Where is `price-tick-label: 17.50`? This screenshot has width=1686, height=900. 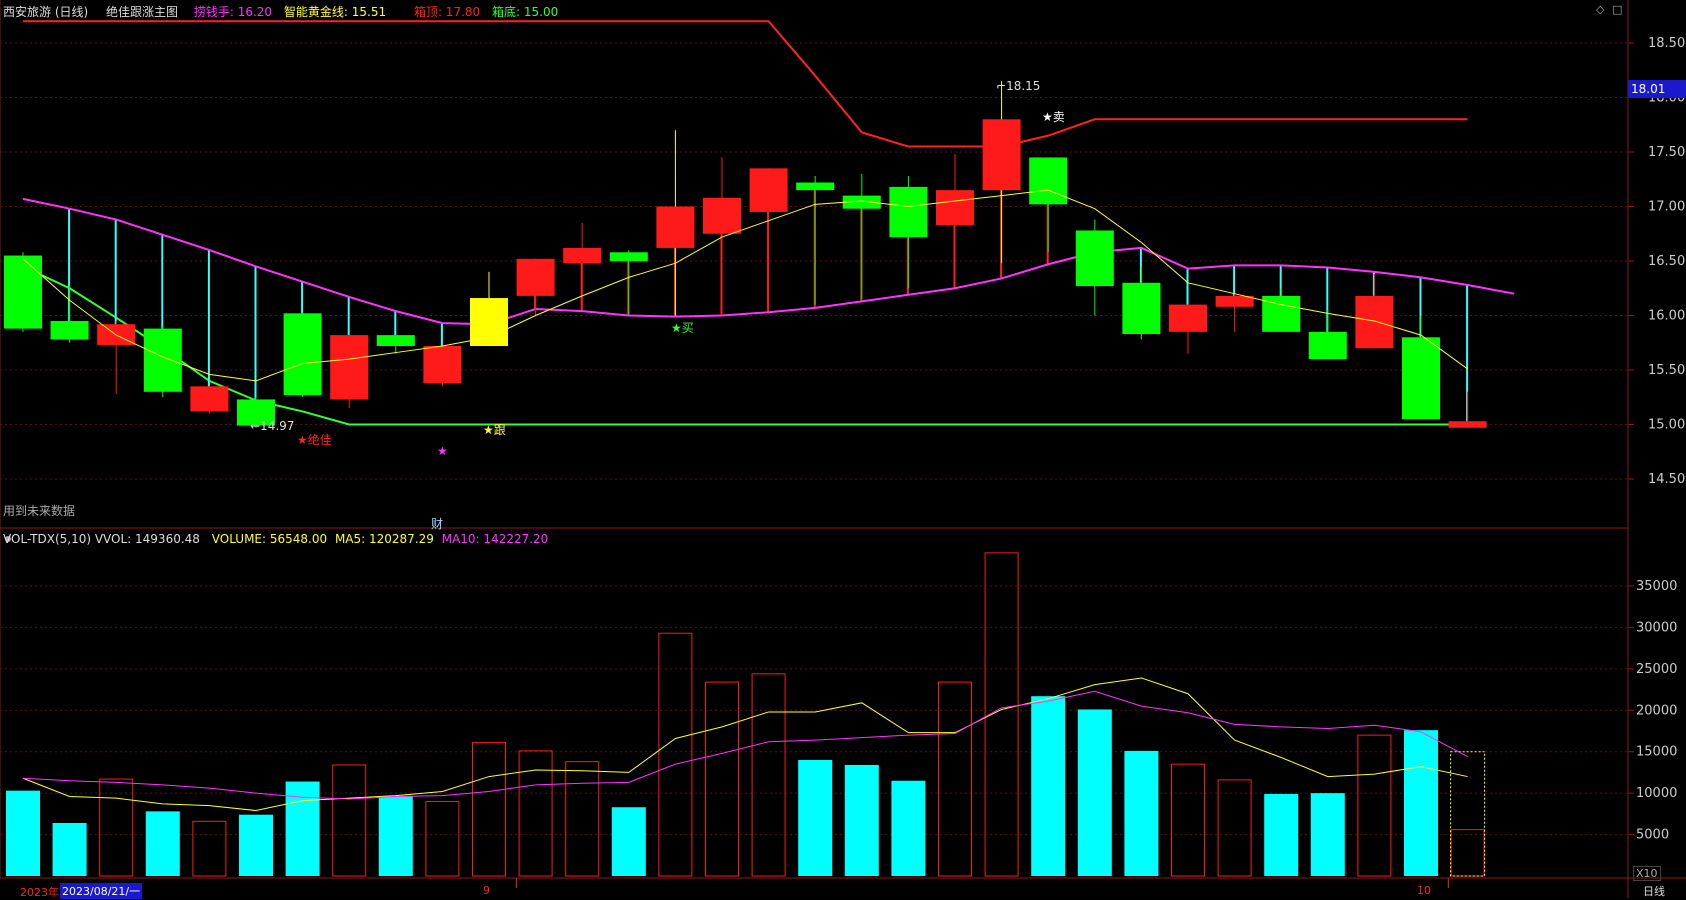
price-tick-label: 17.50 is located at coordinates (1666, 152).